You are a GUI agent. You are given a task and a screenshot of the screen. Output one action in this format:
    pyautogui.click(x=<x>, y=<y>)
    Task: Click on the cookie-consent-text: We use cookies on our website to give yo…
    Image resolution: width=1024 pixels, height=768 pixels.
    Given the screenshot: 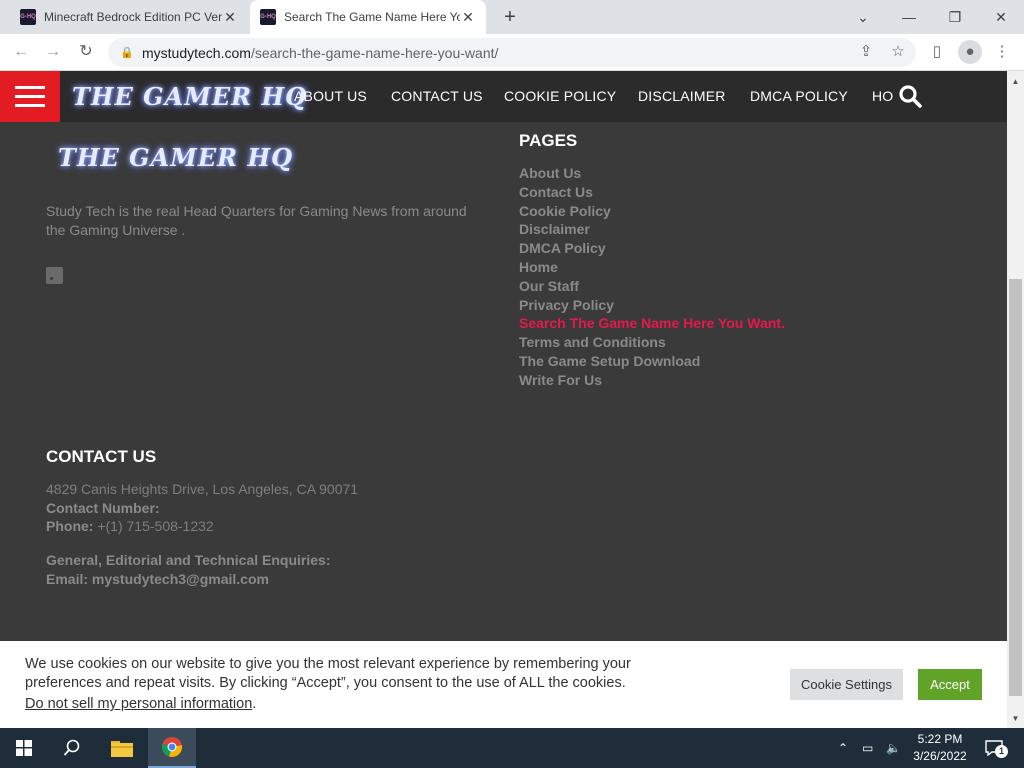 What is the action you would take?
    pyautogui.click(x=328, y=673)
    